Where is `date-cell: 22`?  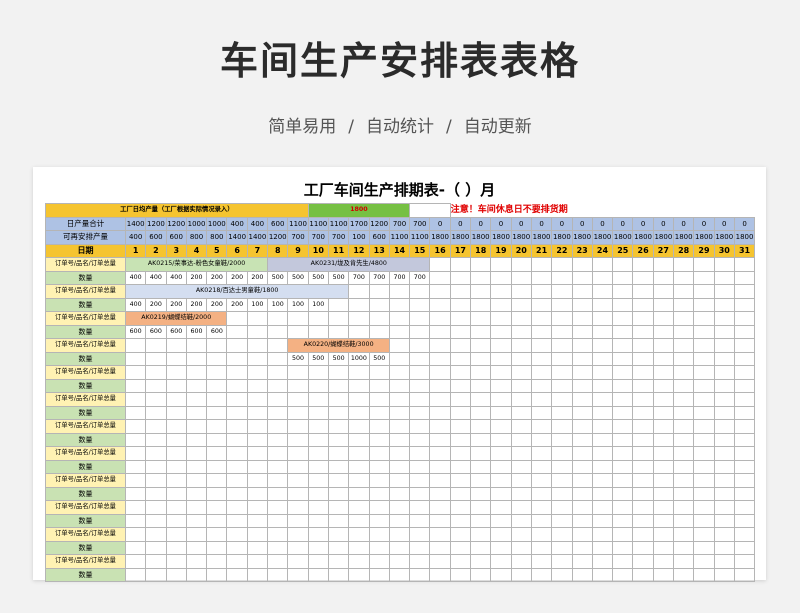 date-cell: 22 is located at coordinates (562, 250).